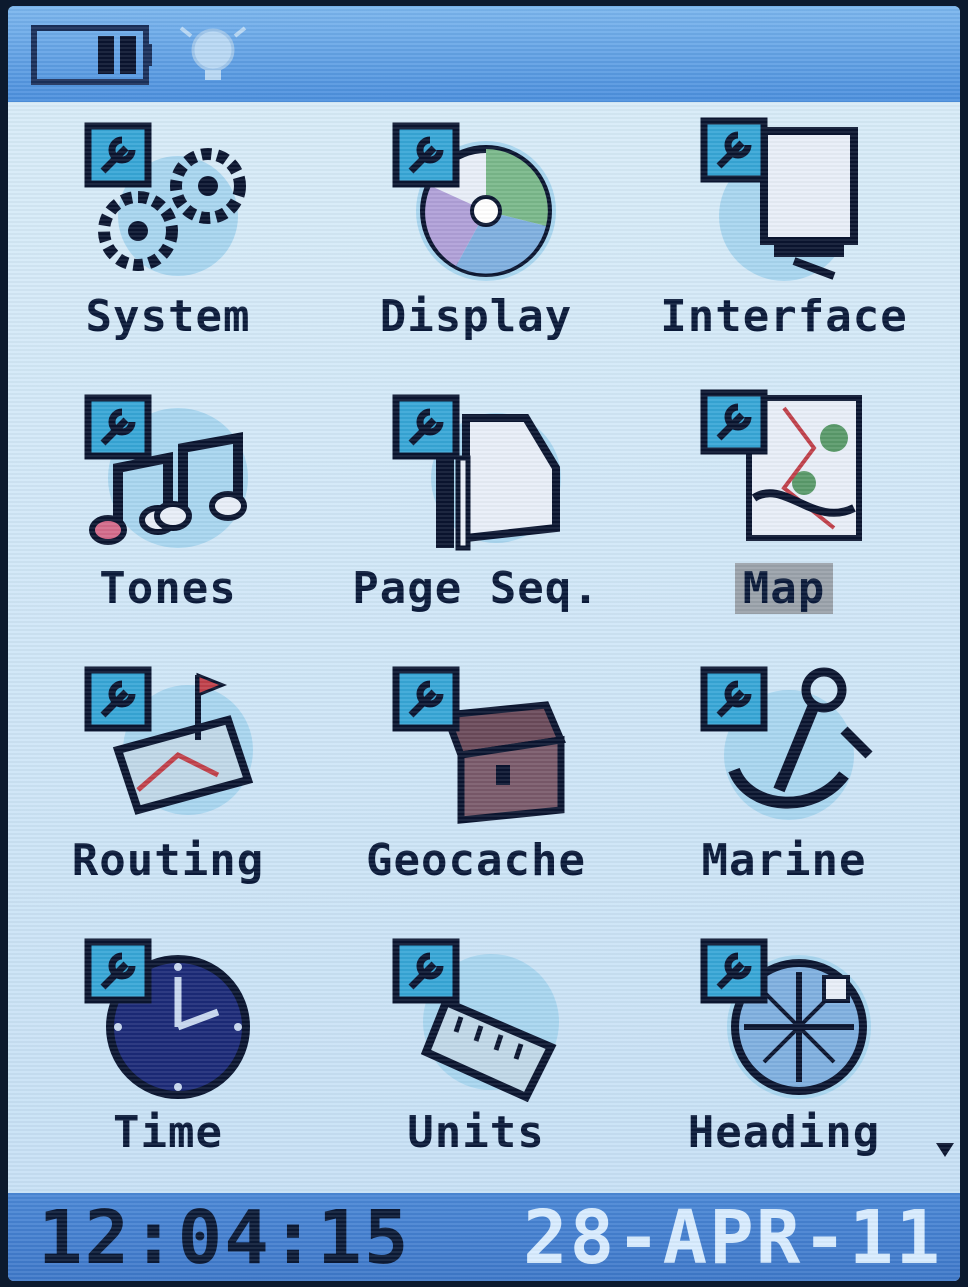 The height and width of the screenshot is (1287, 968). What do you see at coordinates (484, 54) in the screenshot?
I see `status-bar` at bounding box center [484, 54].